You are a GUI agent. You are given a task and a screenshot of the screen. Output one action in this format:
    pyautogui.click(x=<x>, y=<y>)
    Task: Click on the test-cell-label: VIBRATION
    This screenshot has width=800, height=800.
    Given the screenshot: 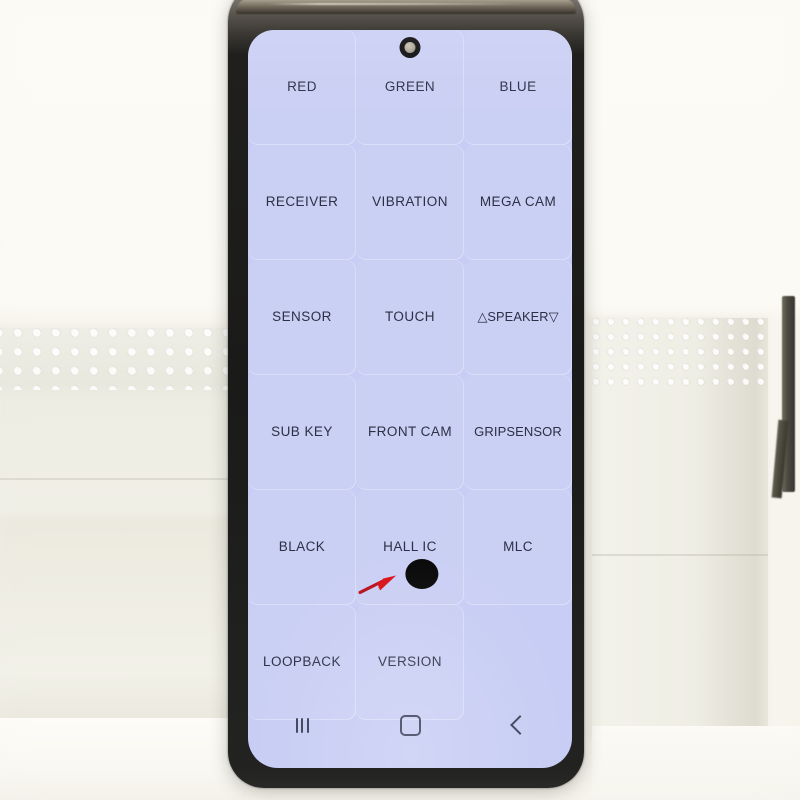 What is the action you would take?
    pyautogui.click(x=410, y=202)
    